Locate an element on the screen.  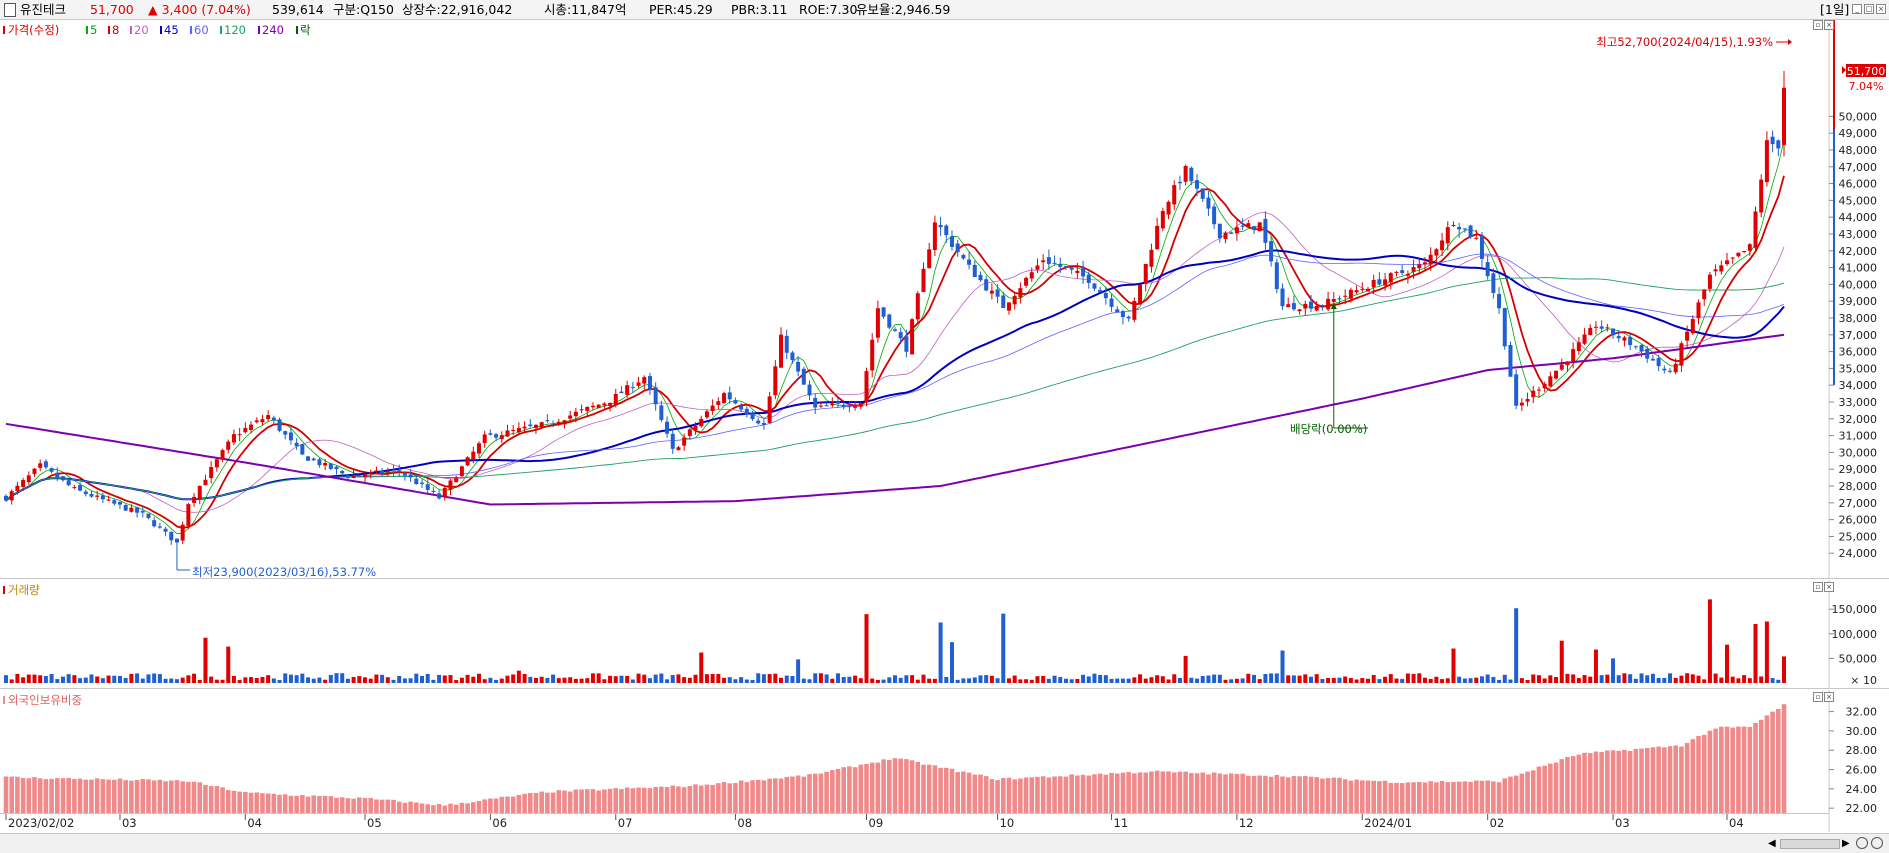
minimize-icon: _ is located at coordinates (1857, 9).